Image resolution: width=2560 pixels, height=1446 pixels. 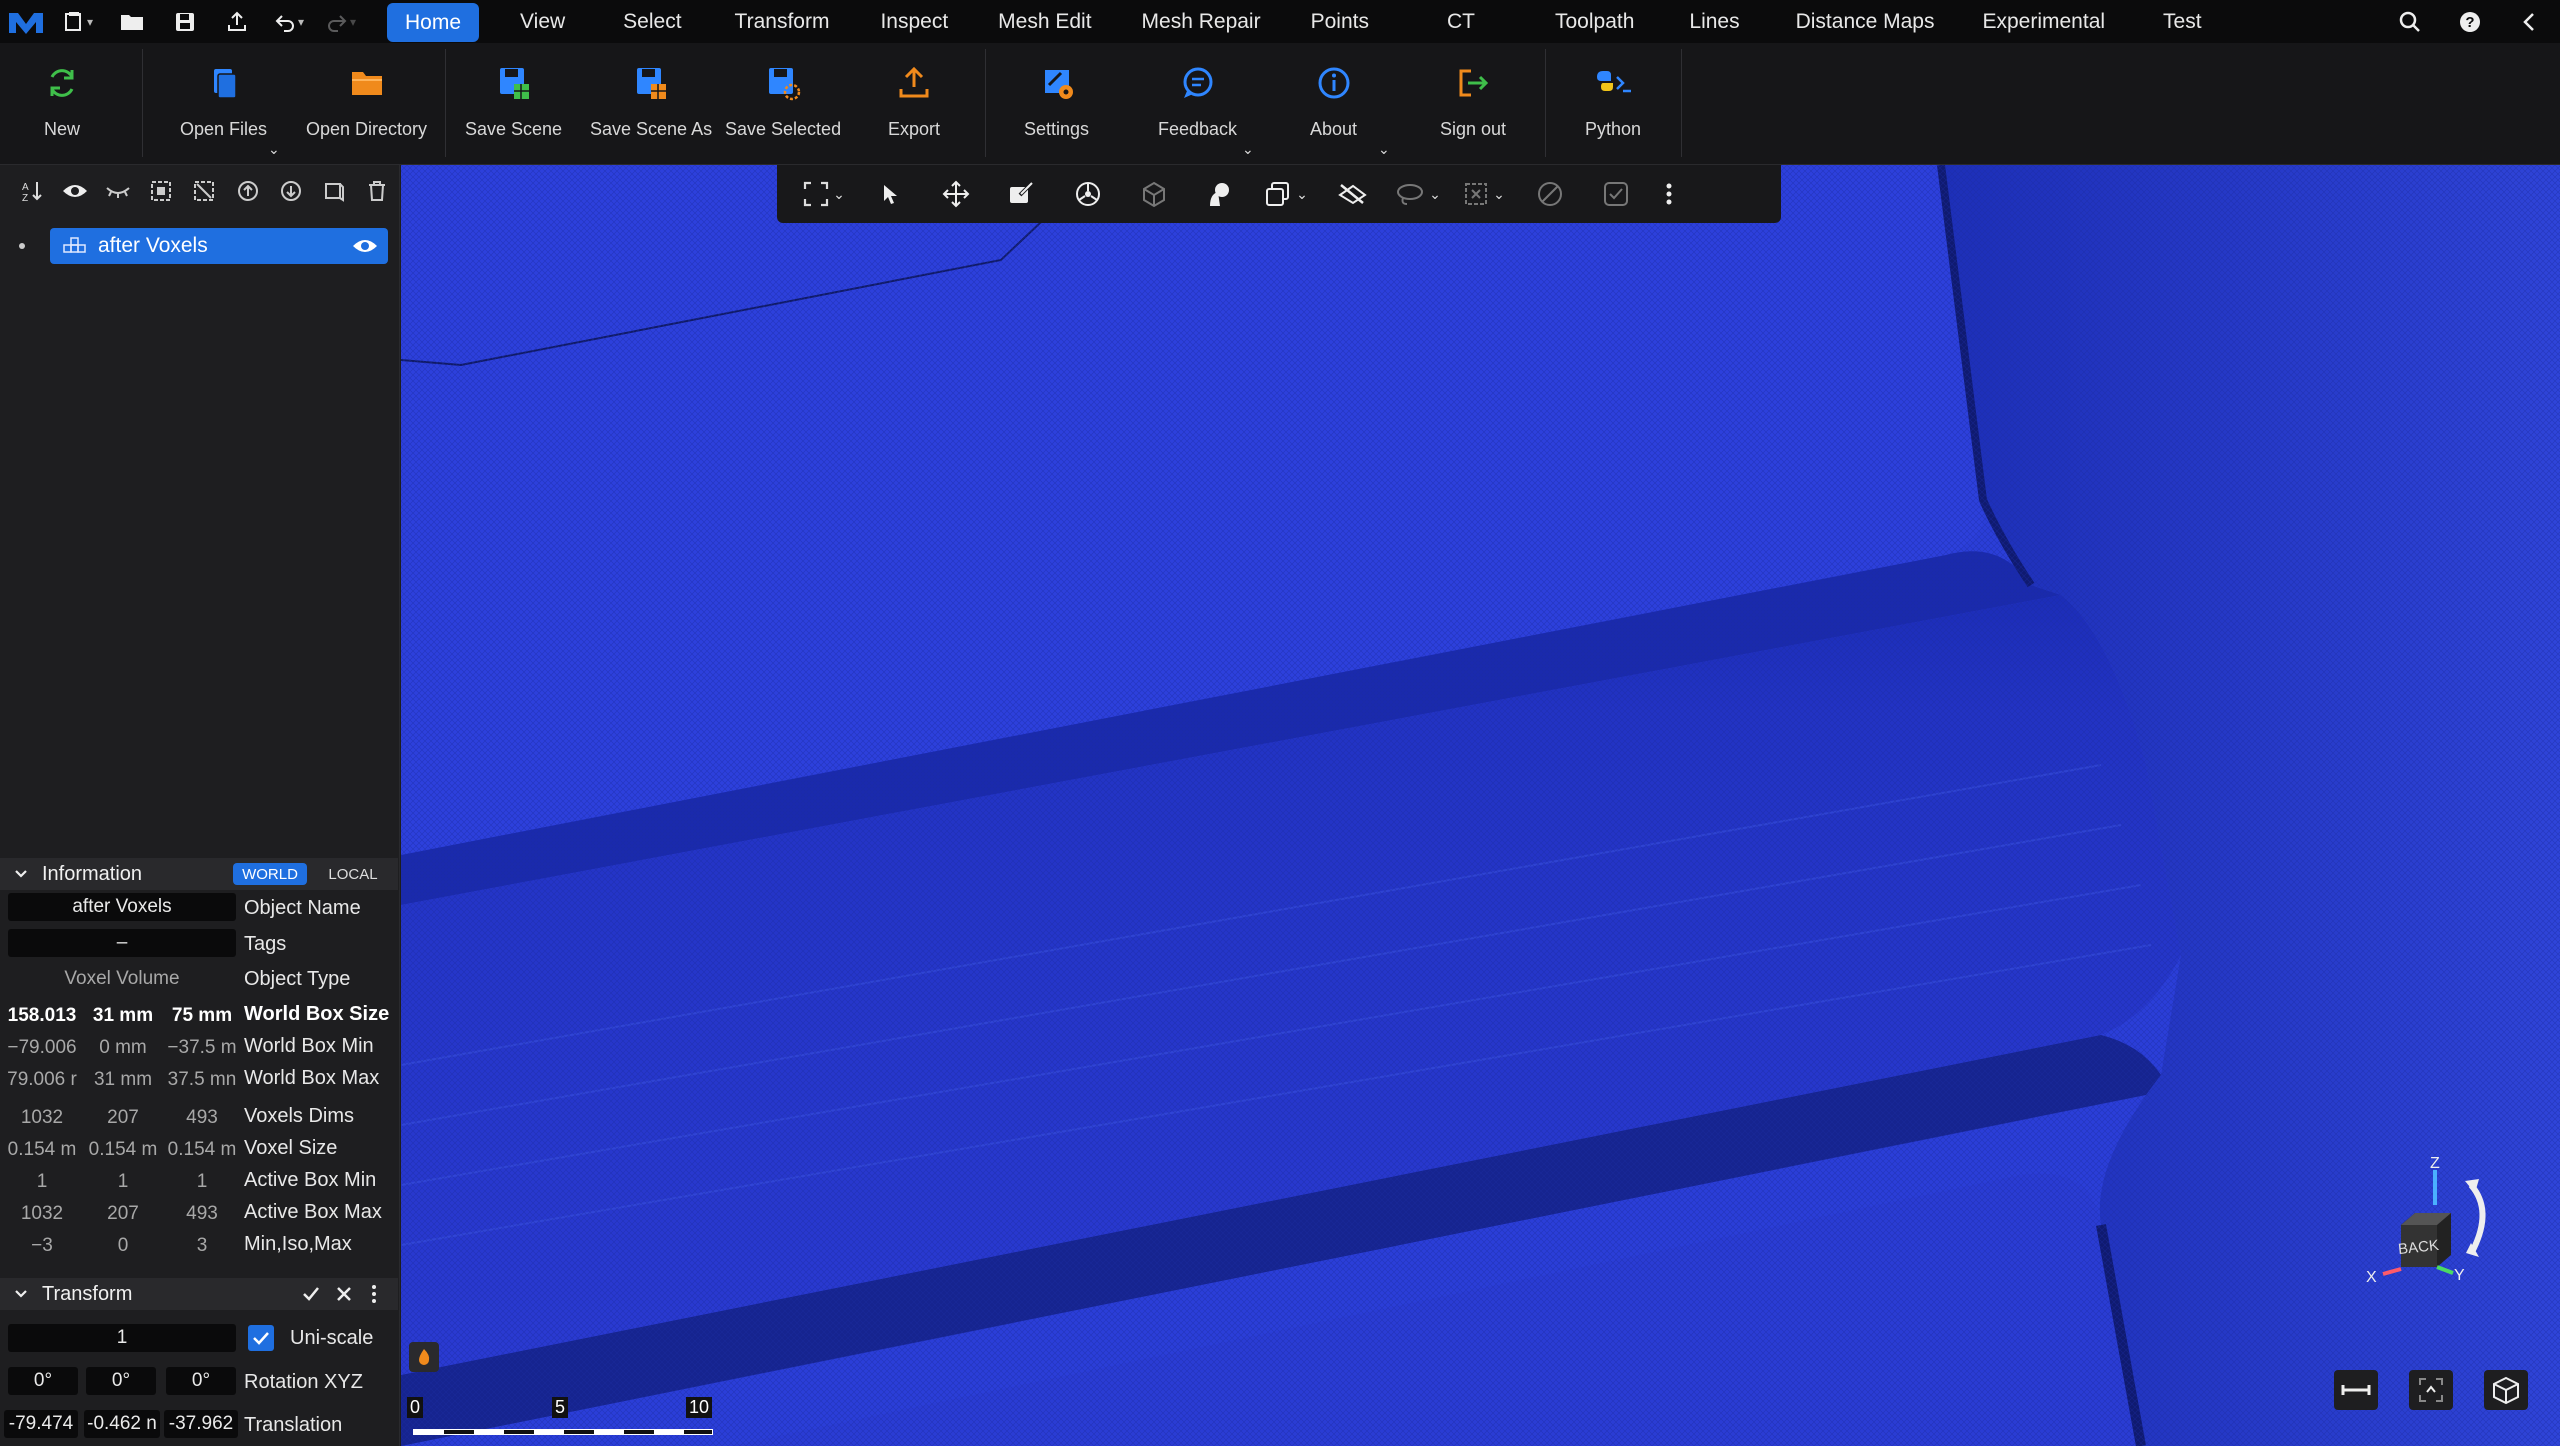 I want to click on sign-out-icon, so click(x=1473, y=83).